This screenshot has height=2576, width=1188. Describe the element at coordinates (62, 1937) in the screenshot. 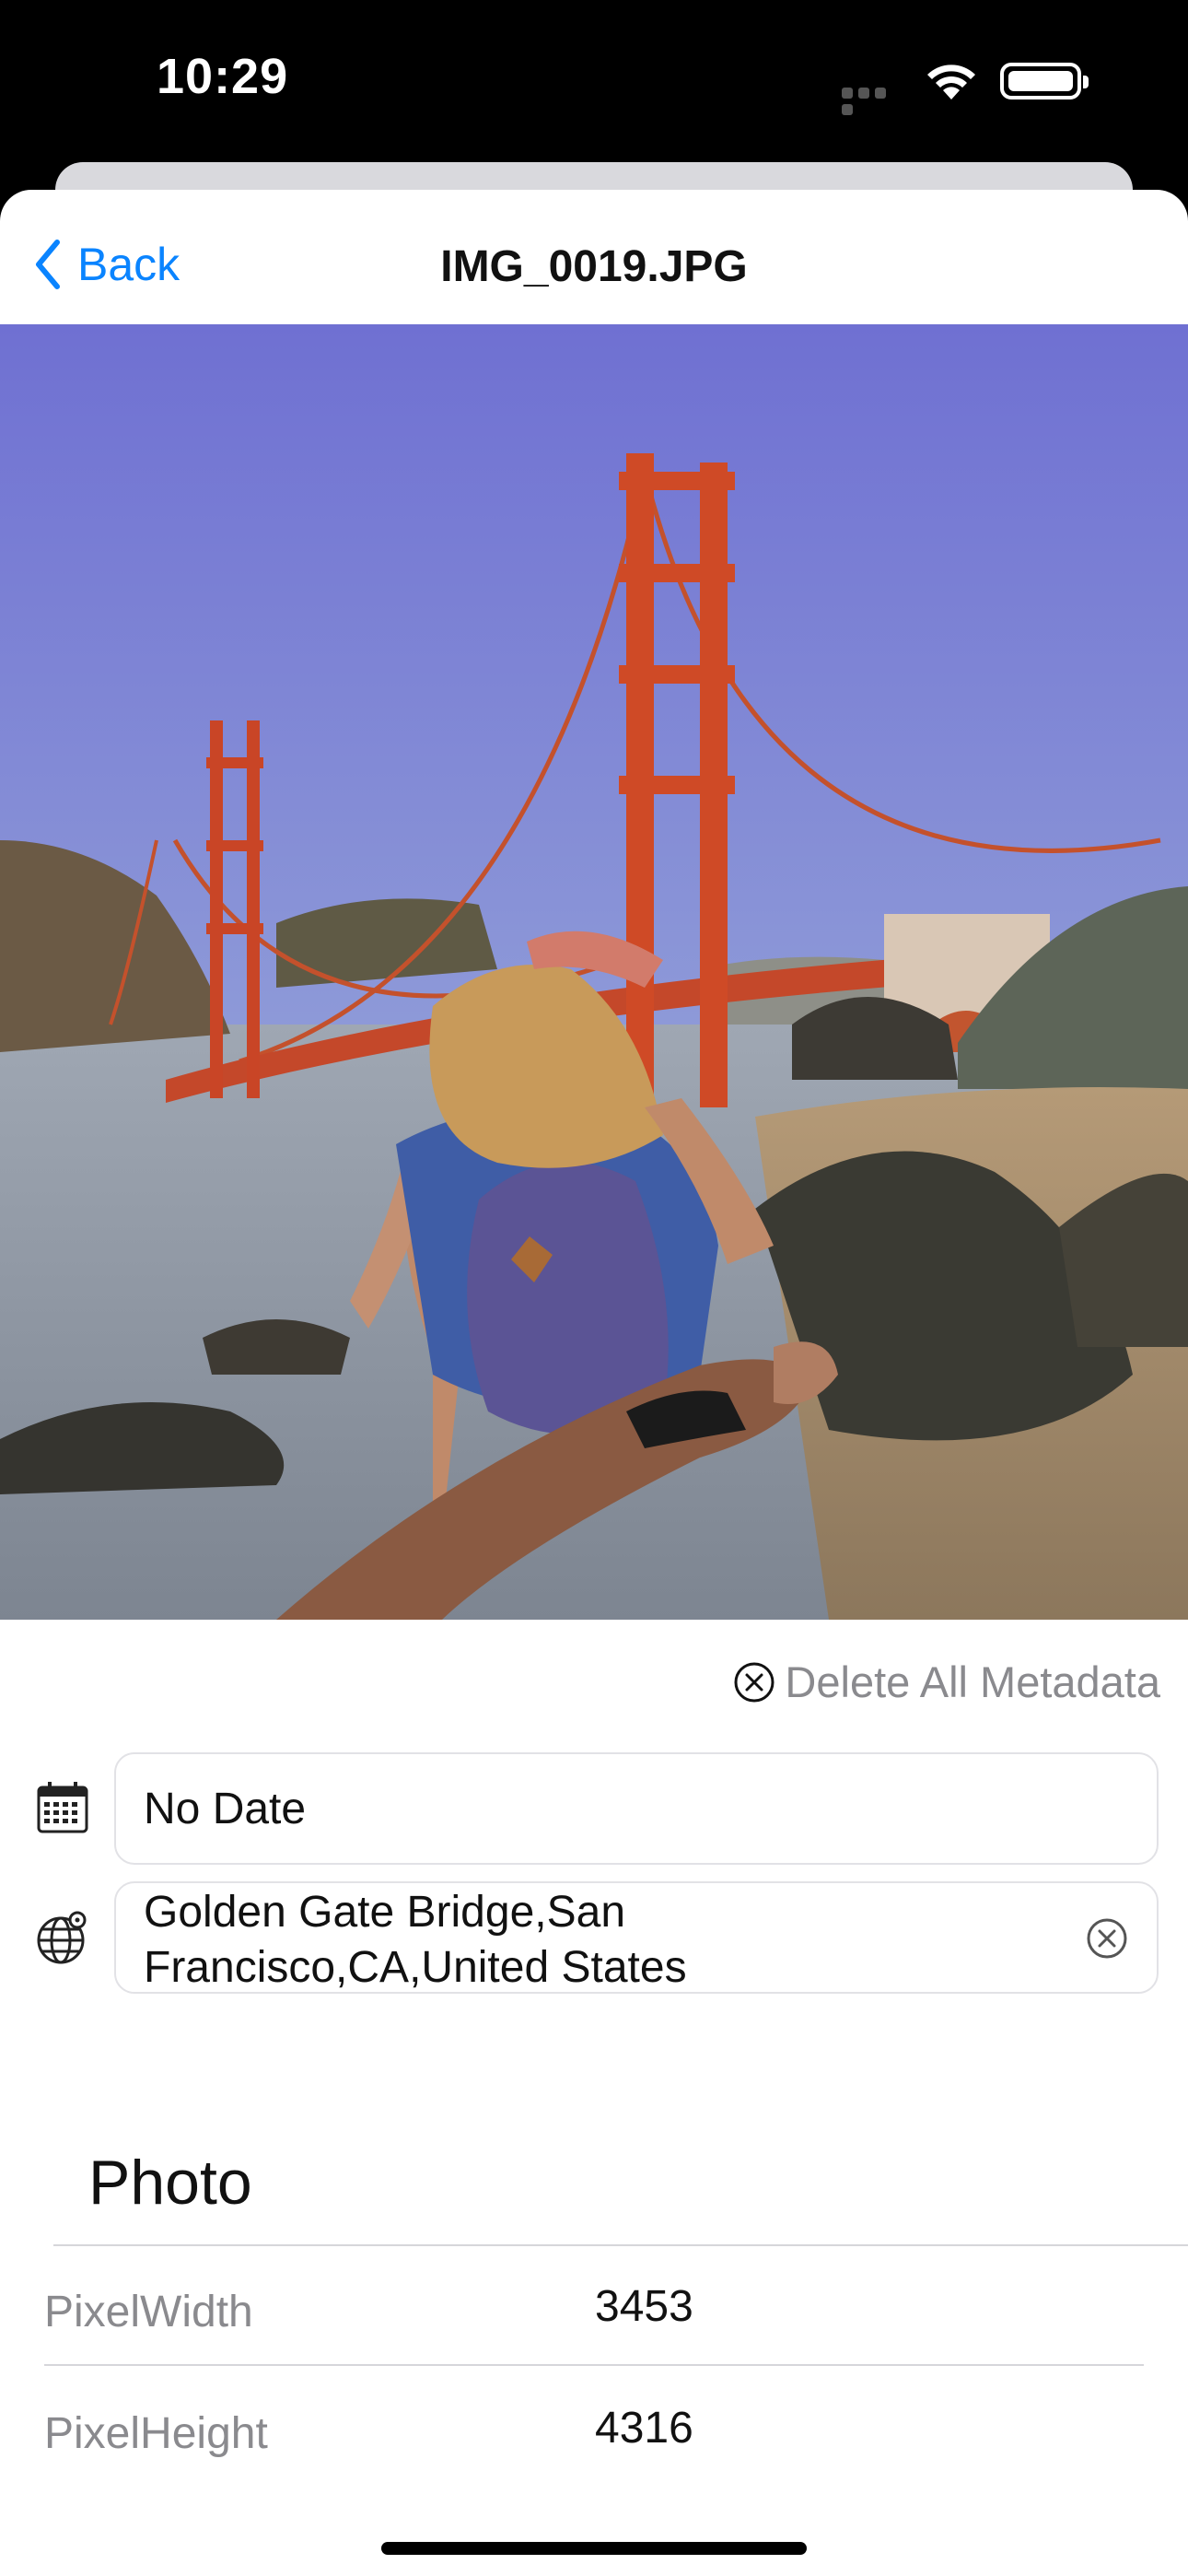

I see `globe-location-icon` at that location.